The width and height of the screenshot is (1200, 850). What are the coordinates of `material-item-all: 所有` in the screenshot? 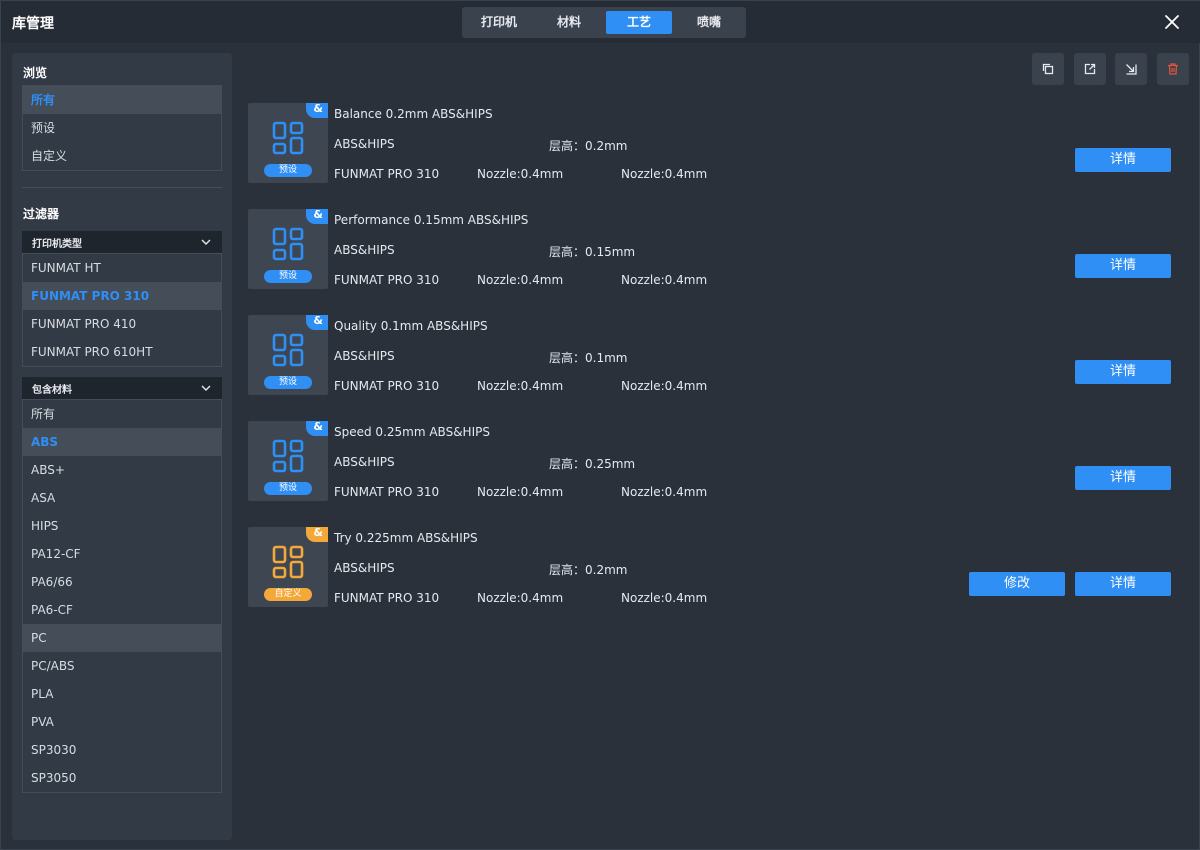 It's located at (122, 414).